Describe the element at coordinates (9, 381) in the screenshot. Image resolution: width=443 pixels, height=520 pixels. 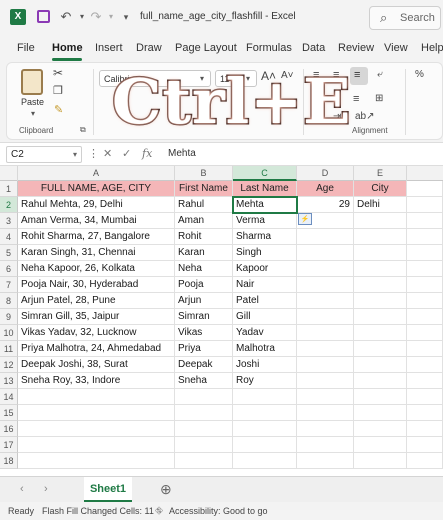
I see `row-header: 13` at that location.